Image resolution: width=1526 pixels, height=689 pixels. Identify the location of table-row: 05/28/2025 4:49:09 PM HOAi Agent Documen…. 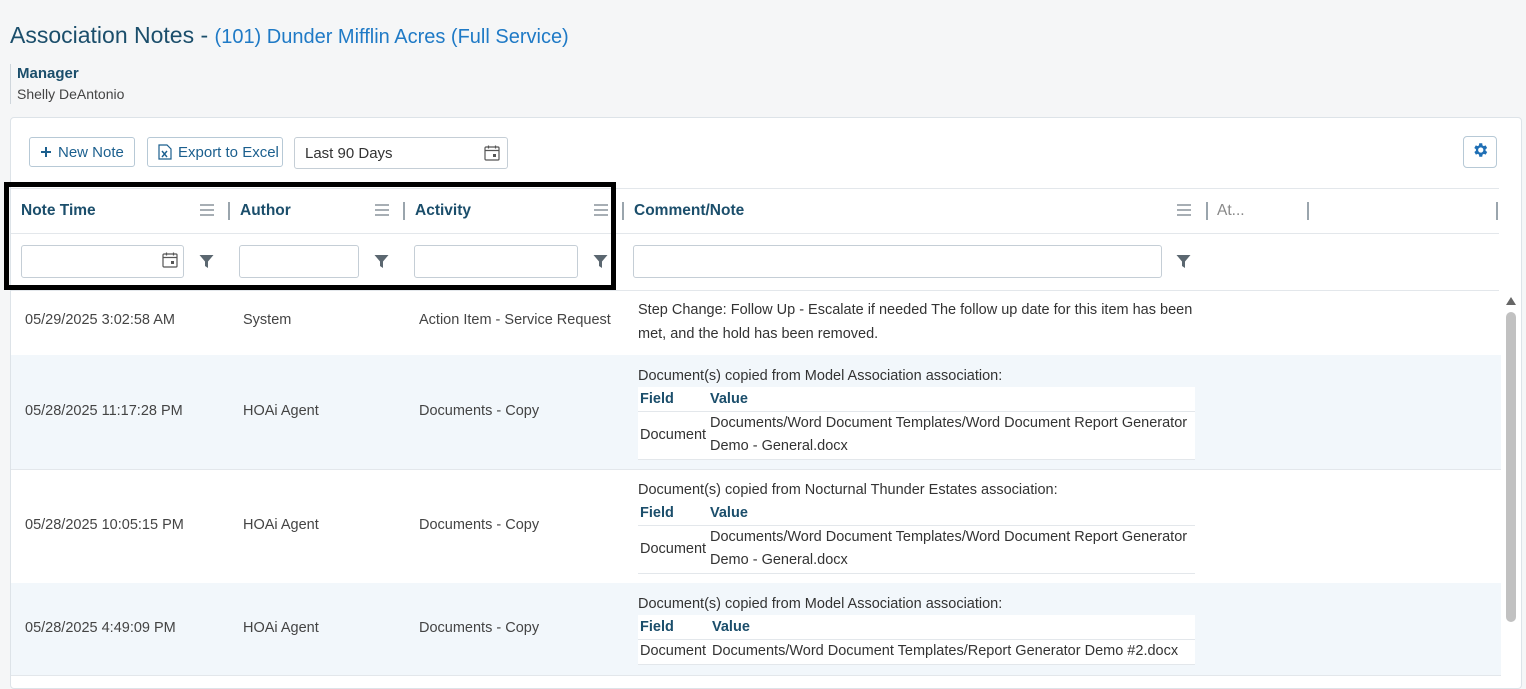
(756, 629).